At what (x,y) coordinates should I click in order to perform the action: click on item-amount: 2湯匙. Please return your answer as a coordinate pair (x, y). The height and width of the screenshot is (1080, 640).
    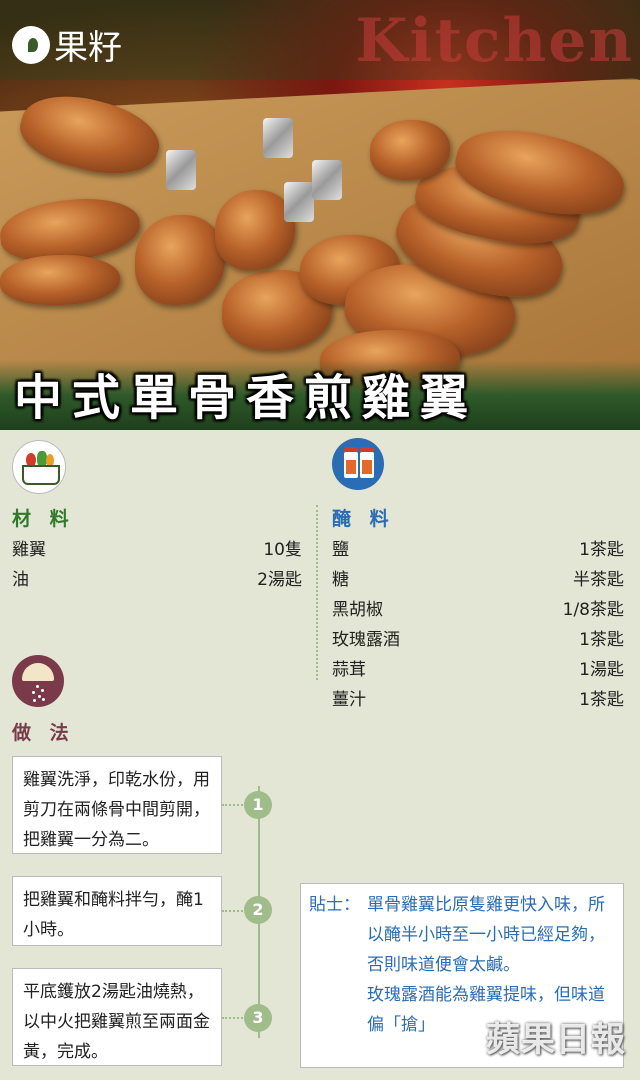
    Looking at the image, I should click on (279, 579).